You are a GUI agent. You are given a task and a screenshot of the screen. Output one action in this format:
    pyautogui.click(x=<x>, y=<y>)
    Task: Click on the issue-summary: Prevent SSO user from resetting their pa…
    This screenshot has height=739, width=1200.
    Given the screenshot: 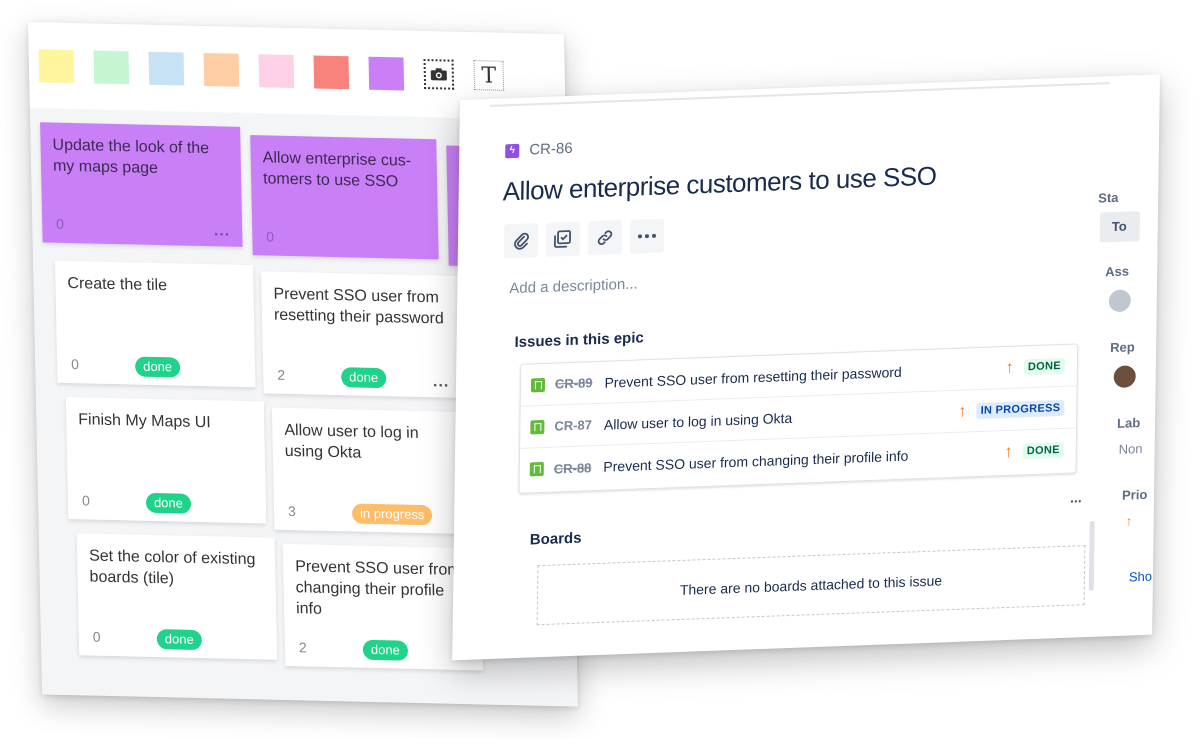 What is the action you would take?
    pyautogui.click(x=804, y=375)
    